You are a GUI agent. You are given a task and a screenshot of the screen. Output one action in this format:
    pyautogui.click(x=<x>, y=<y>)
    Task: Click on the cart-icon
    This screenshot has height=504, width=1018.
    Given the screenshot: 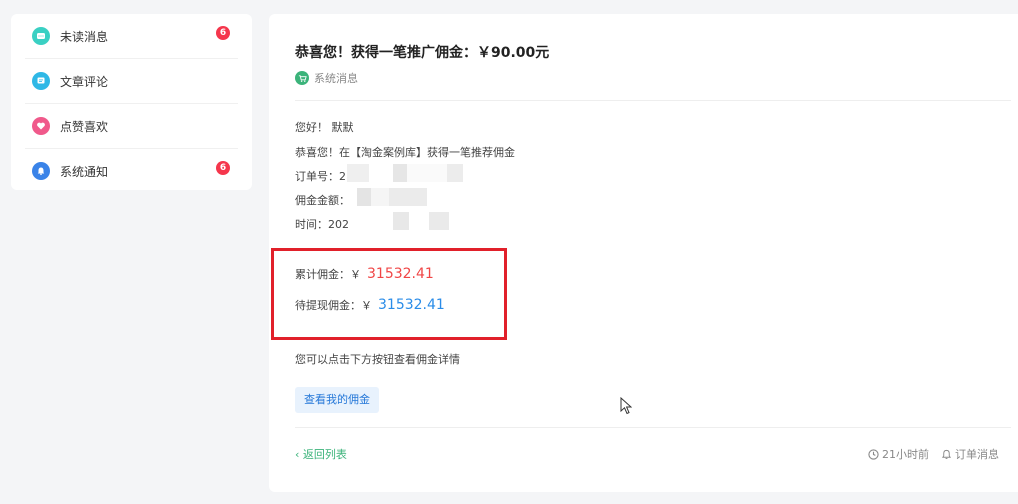 What is the action you would take?
    pyautogui.click(x=302, y=78)
    